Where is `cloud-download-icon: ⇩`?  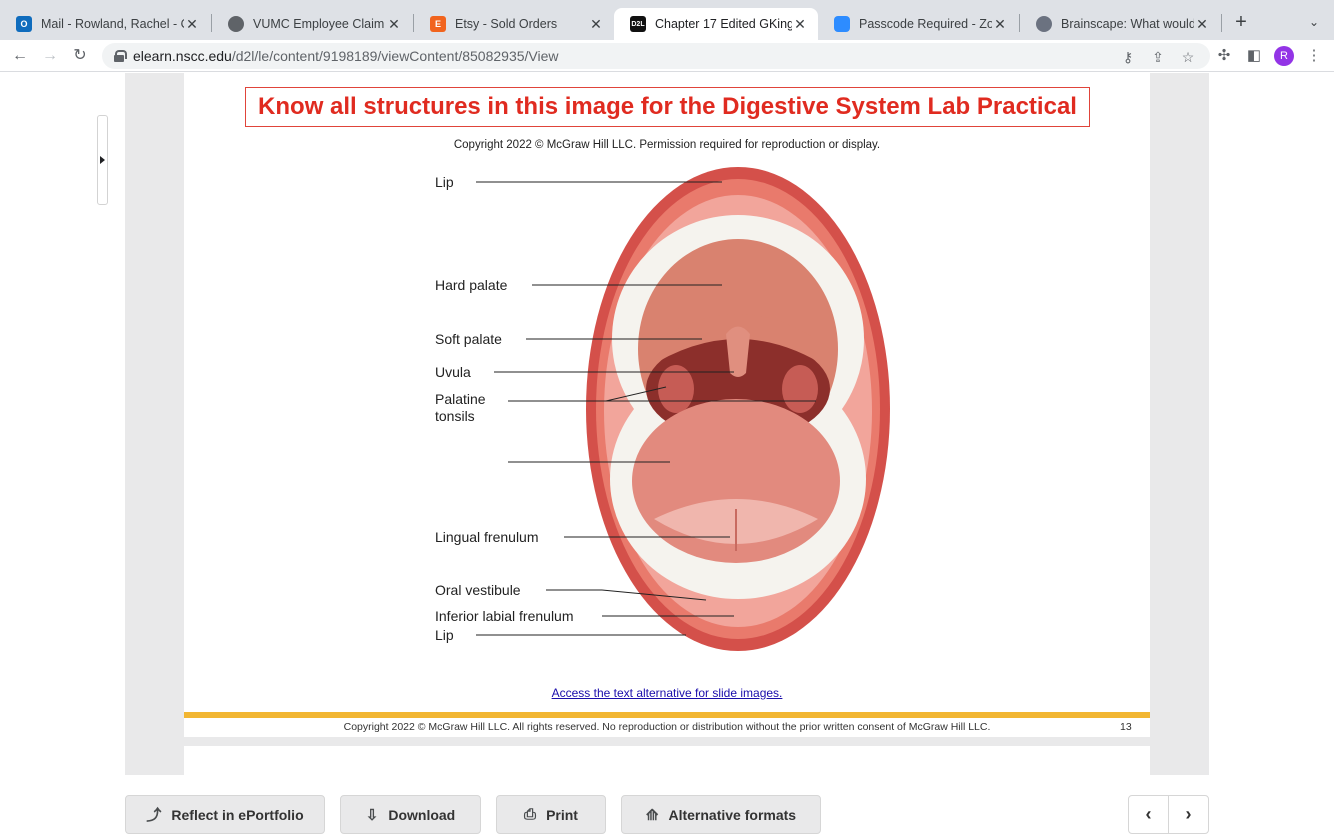
cloud-download-icon: ⇩ is located at coordinates (372, 815).